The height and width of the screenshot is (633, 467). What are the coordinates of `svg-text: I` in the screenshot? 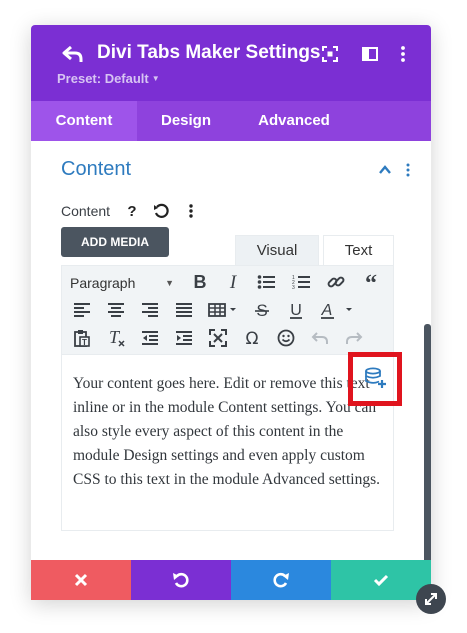 It's located at (233, 282).